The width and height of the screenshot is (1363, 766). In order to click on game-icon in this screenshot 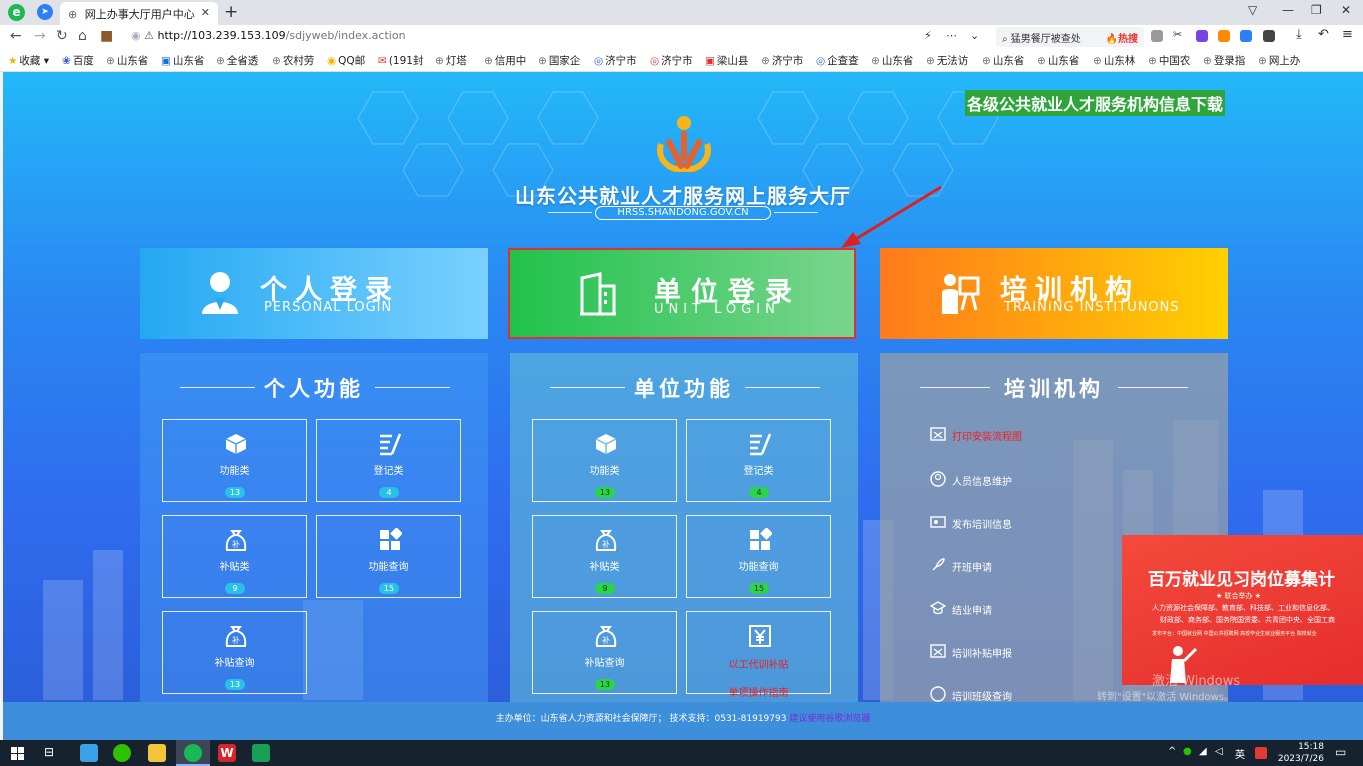, I will do `click(1224, 36)`.